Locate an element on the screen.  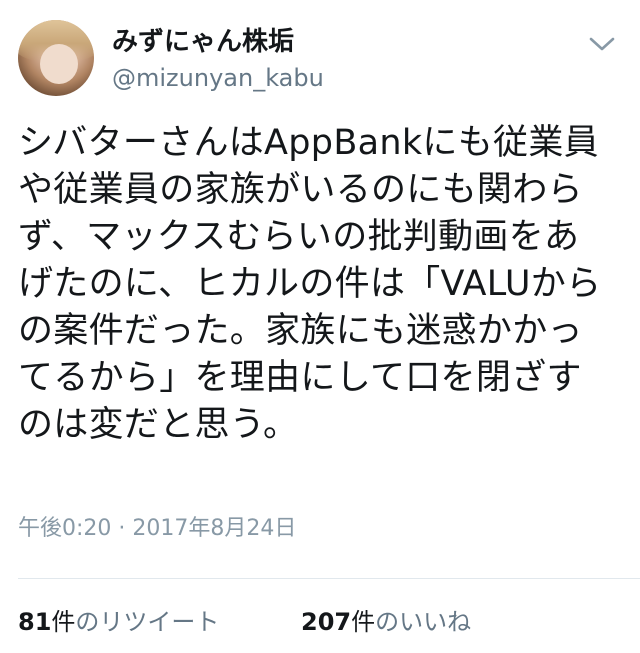
tweet-timestamp: 午後0:20 · 2017年8月24日 is located at coordinates (157, 529).